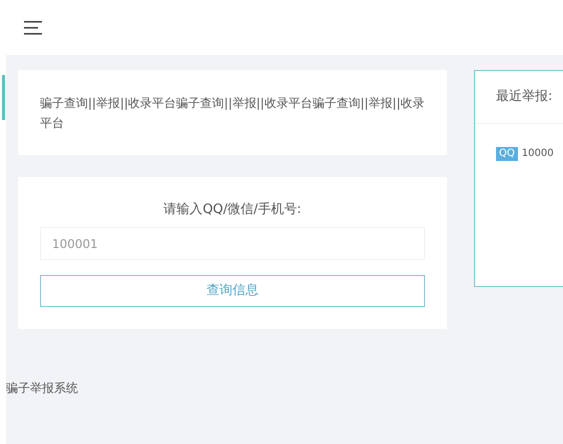  I want to click on intro-text: 骗子查询||举报||收录平台骗子查询||举报||收录平台骗子查询||举报||收录平台, so click(232, 113).